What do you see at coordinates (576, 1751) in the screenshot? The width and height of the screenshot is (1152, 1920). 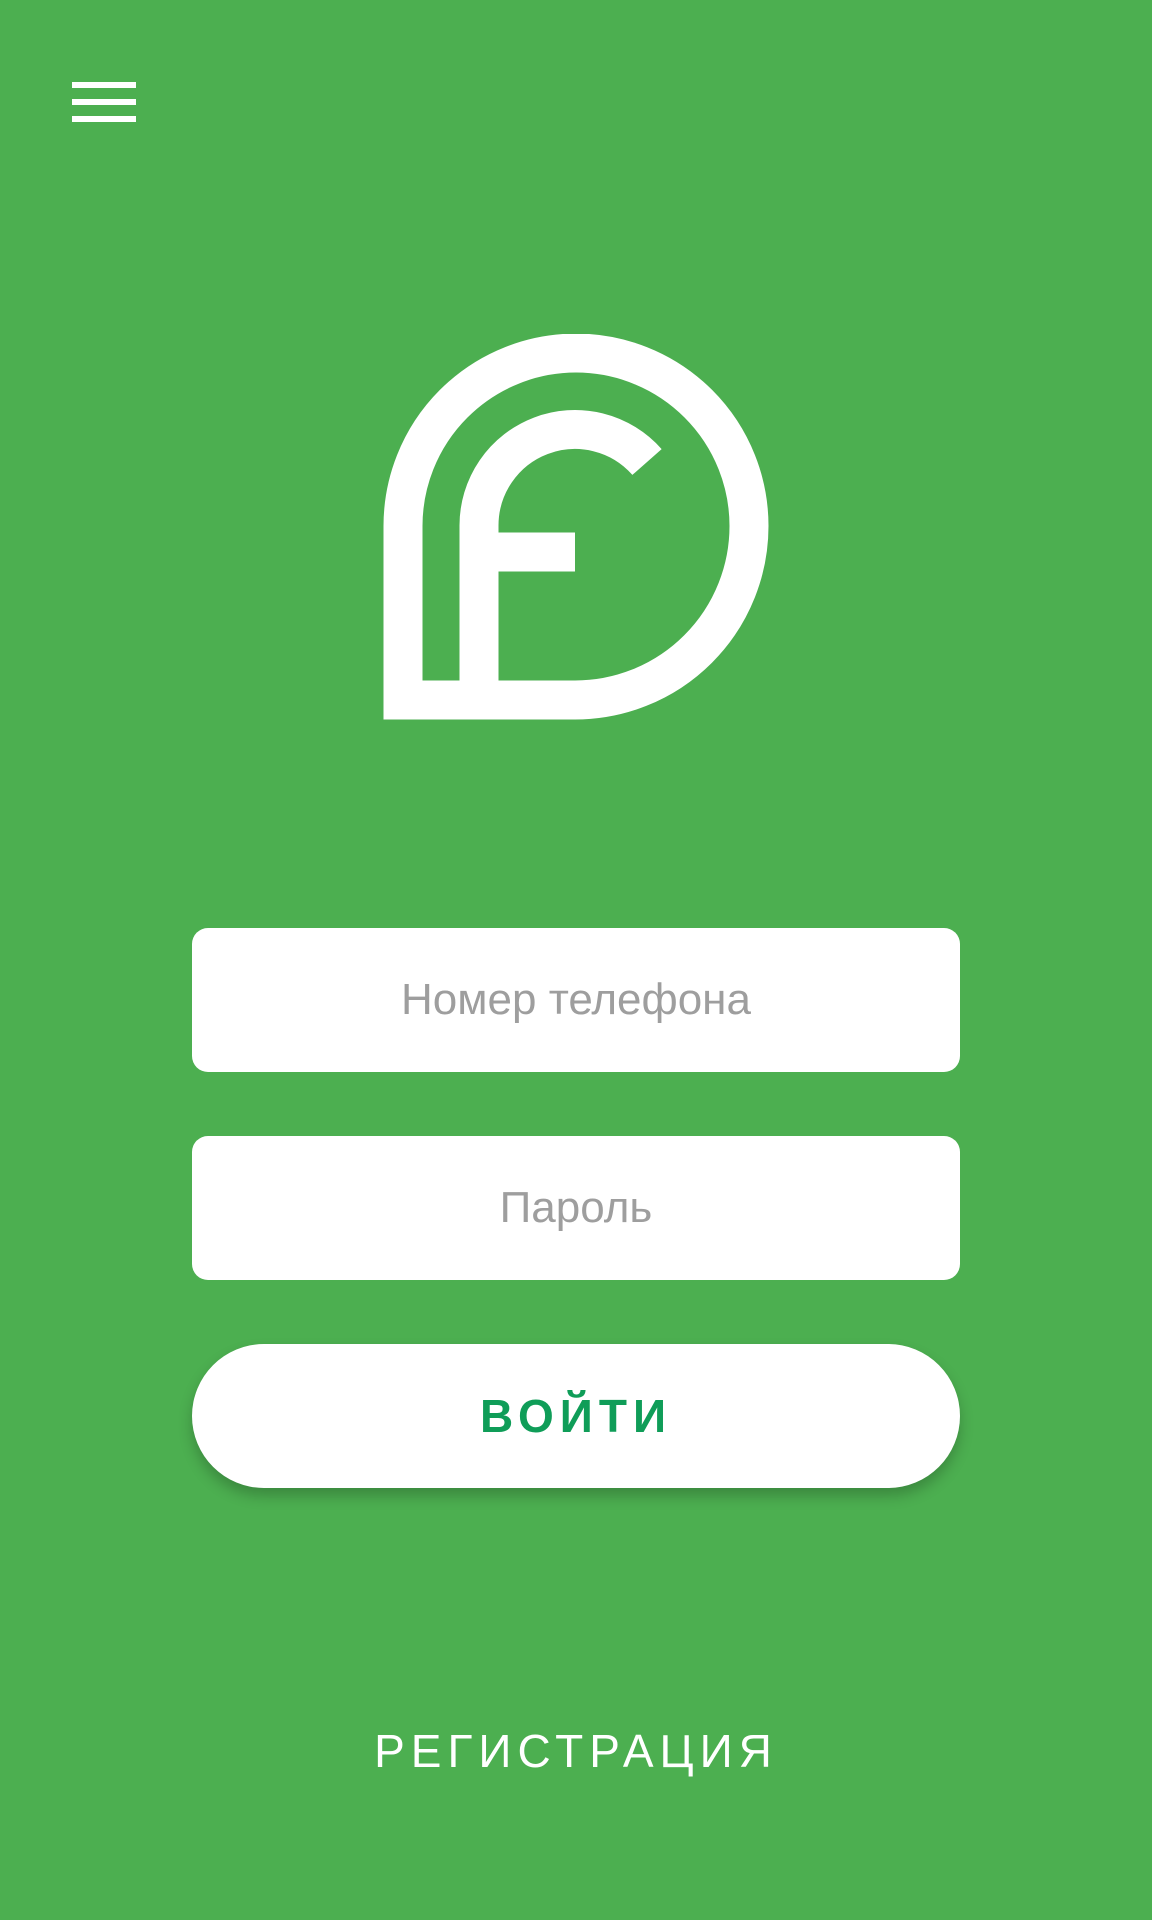 I see `register-link: РЕГИСТРАЦИЯ` at bounding box center [576, 1751].